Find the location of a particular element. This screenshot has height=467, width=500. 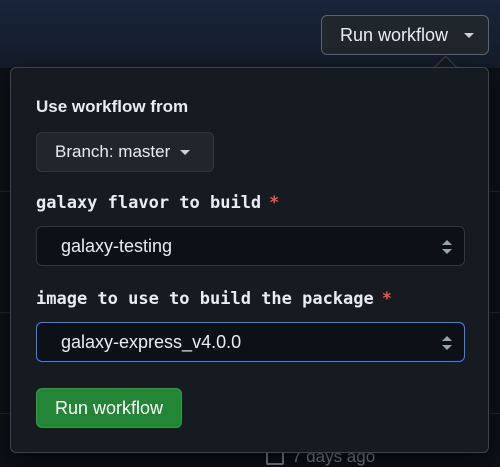

branch-select-button: Branch: master is located at coordinates (125, 152).